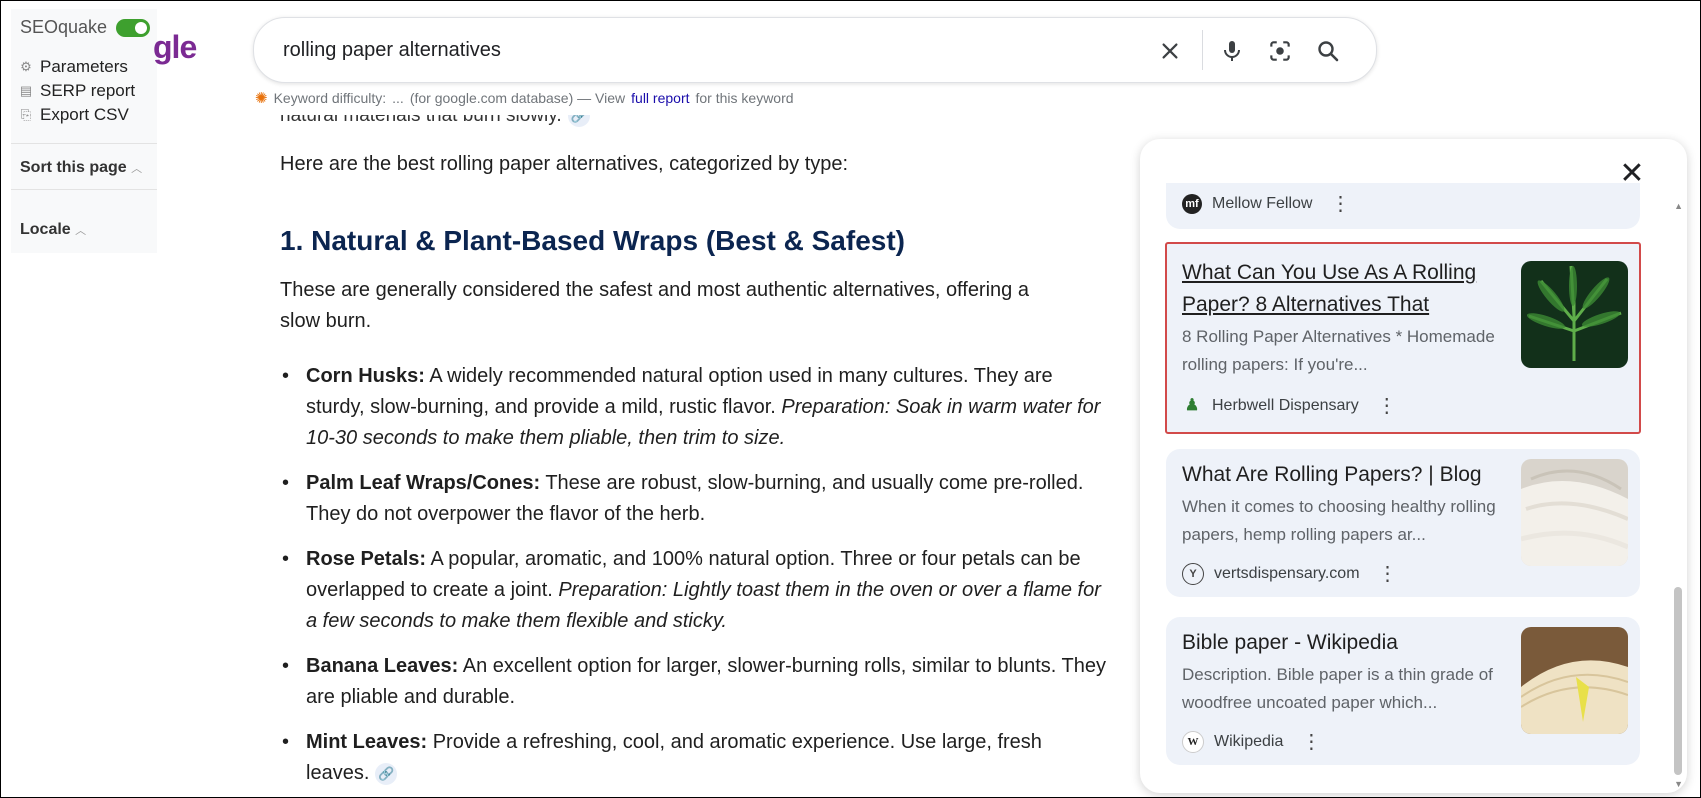 The width and height of the screenshot is (1701, 798). What do you see at coordinates (84, 114) in the screenshot?
I see `export-csv-label: Export CSV` at bounding box center [84, 114].